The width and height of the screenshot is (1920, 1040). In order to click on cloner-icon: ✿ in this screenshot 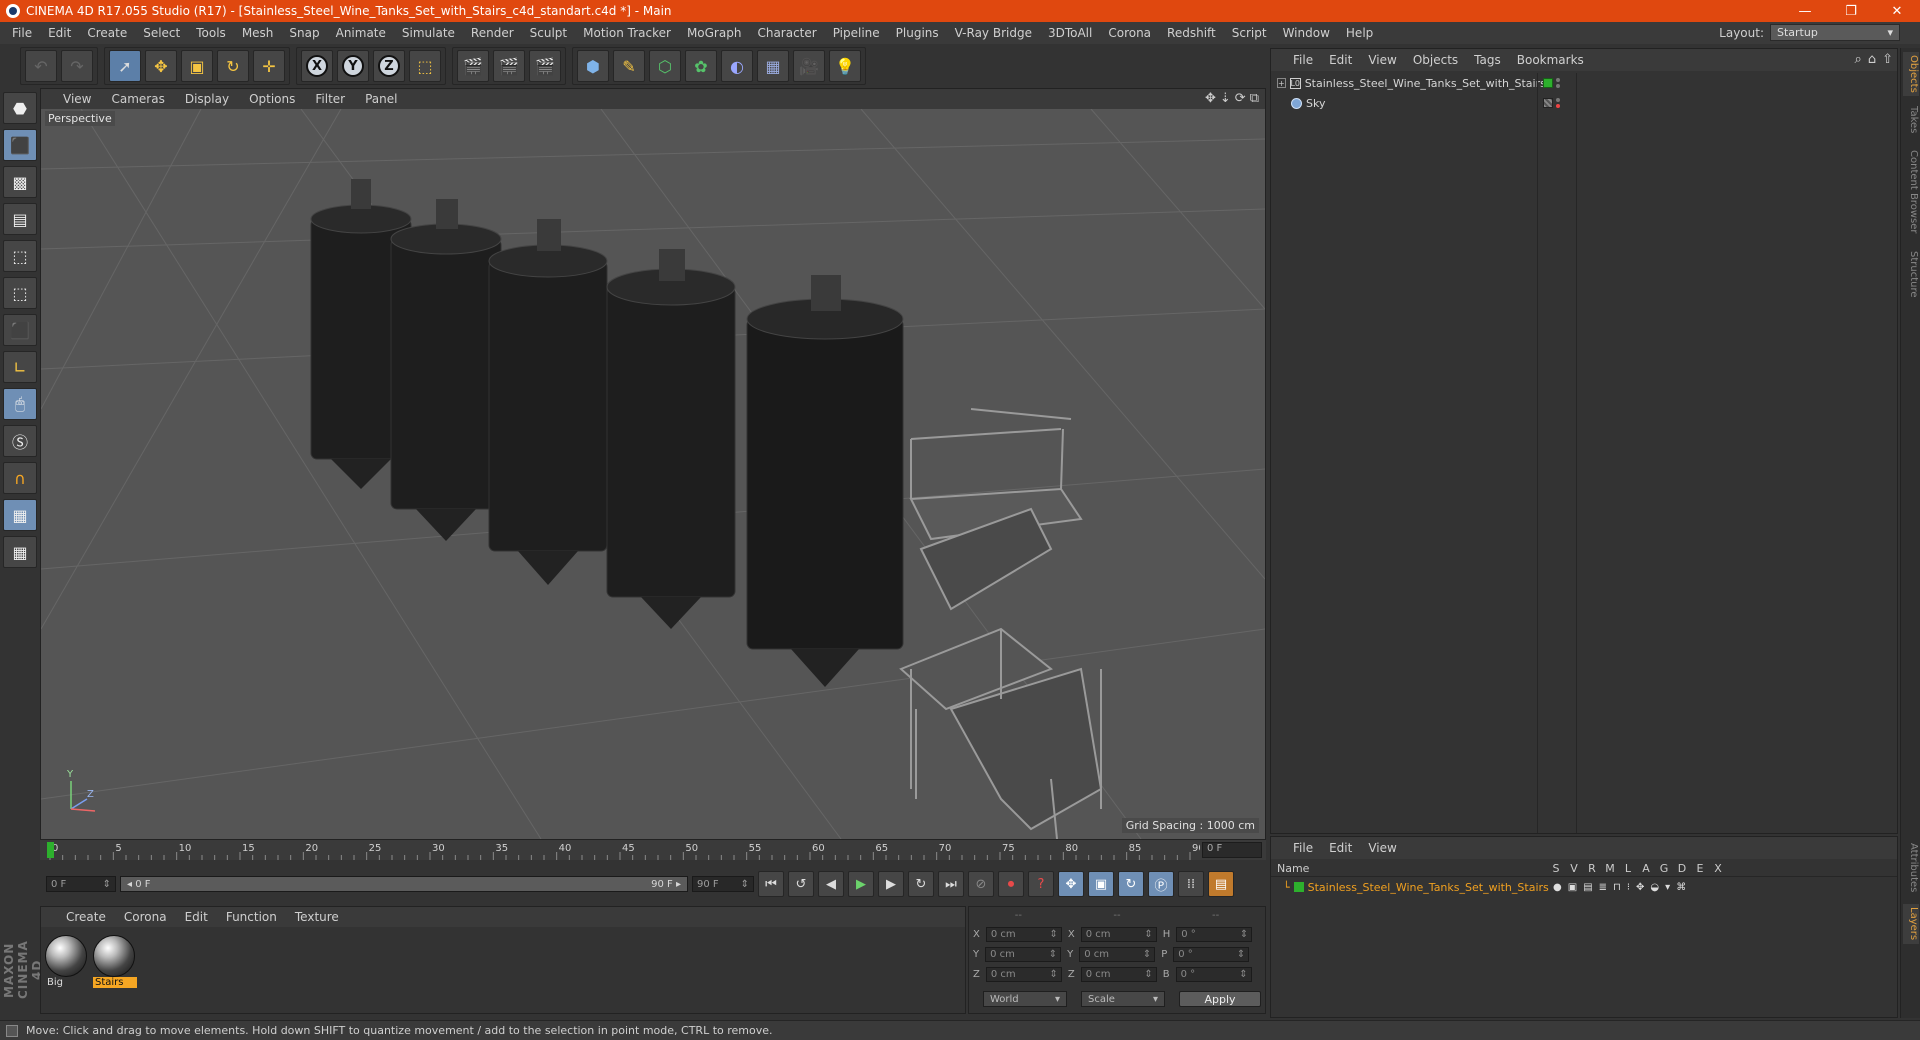, I will do `click(701, 66)`.